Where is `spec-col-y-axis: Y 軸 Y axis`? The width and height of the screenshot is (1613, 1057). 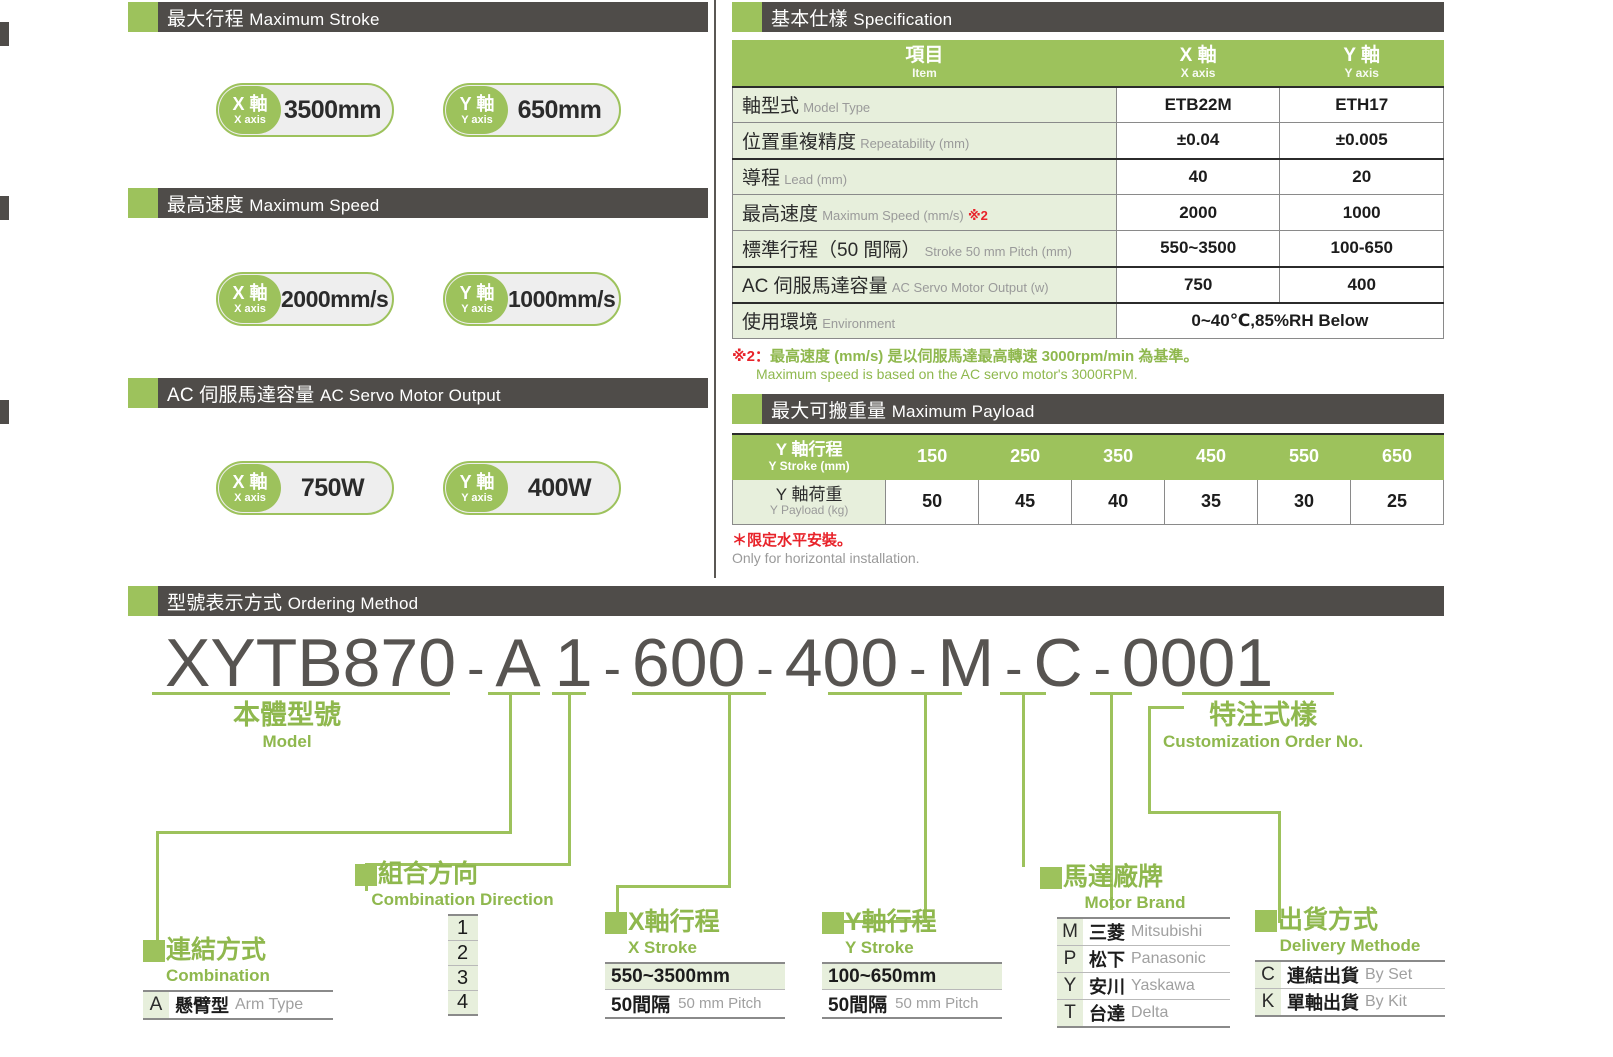
spec-col-y-axis: Y 軸 Y axis is located at coordinates (1361, 64).